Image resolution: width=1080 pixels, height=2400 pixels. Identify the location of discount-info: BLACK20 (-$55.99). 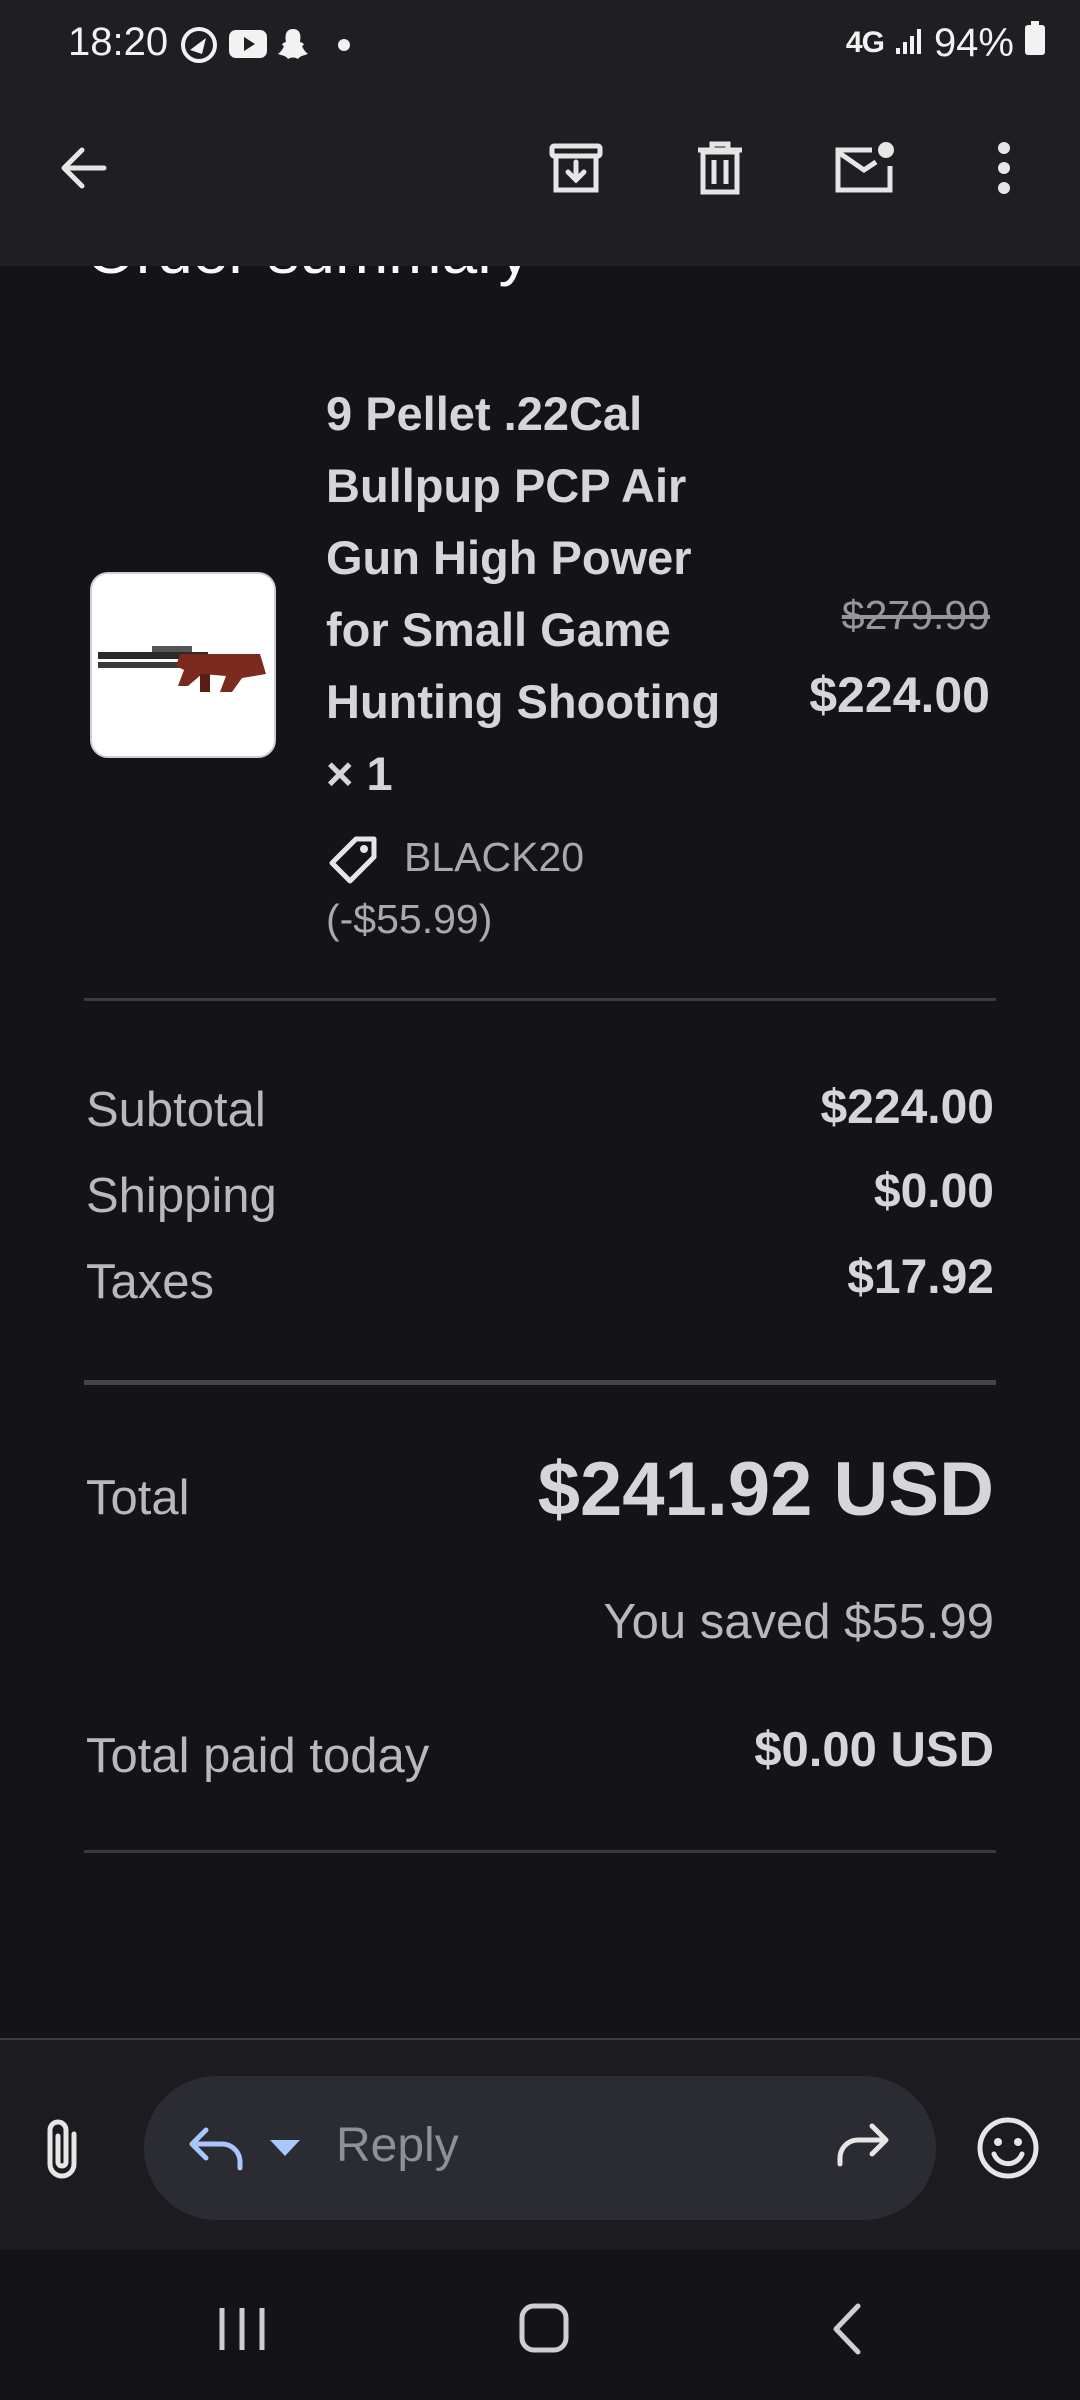
(506, 888).